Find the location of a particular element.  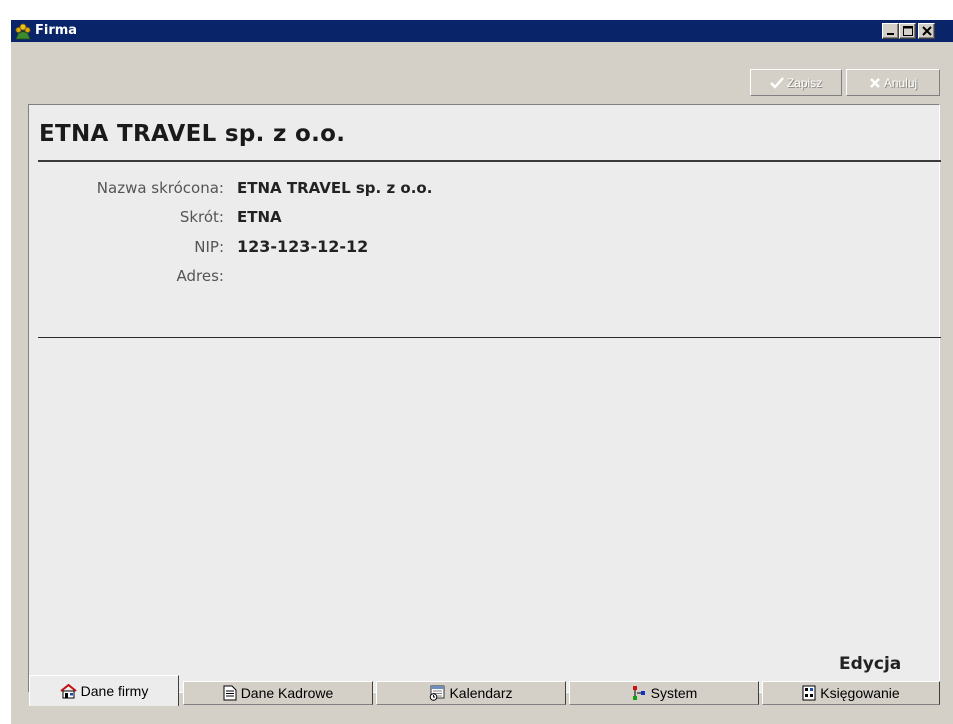

tab-dane-firmy: Dane firmy is located at coordinates (104, 690).